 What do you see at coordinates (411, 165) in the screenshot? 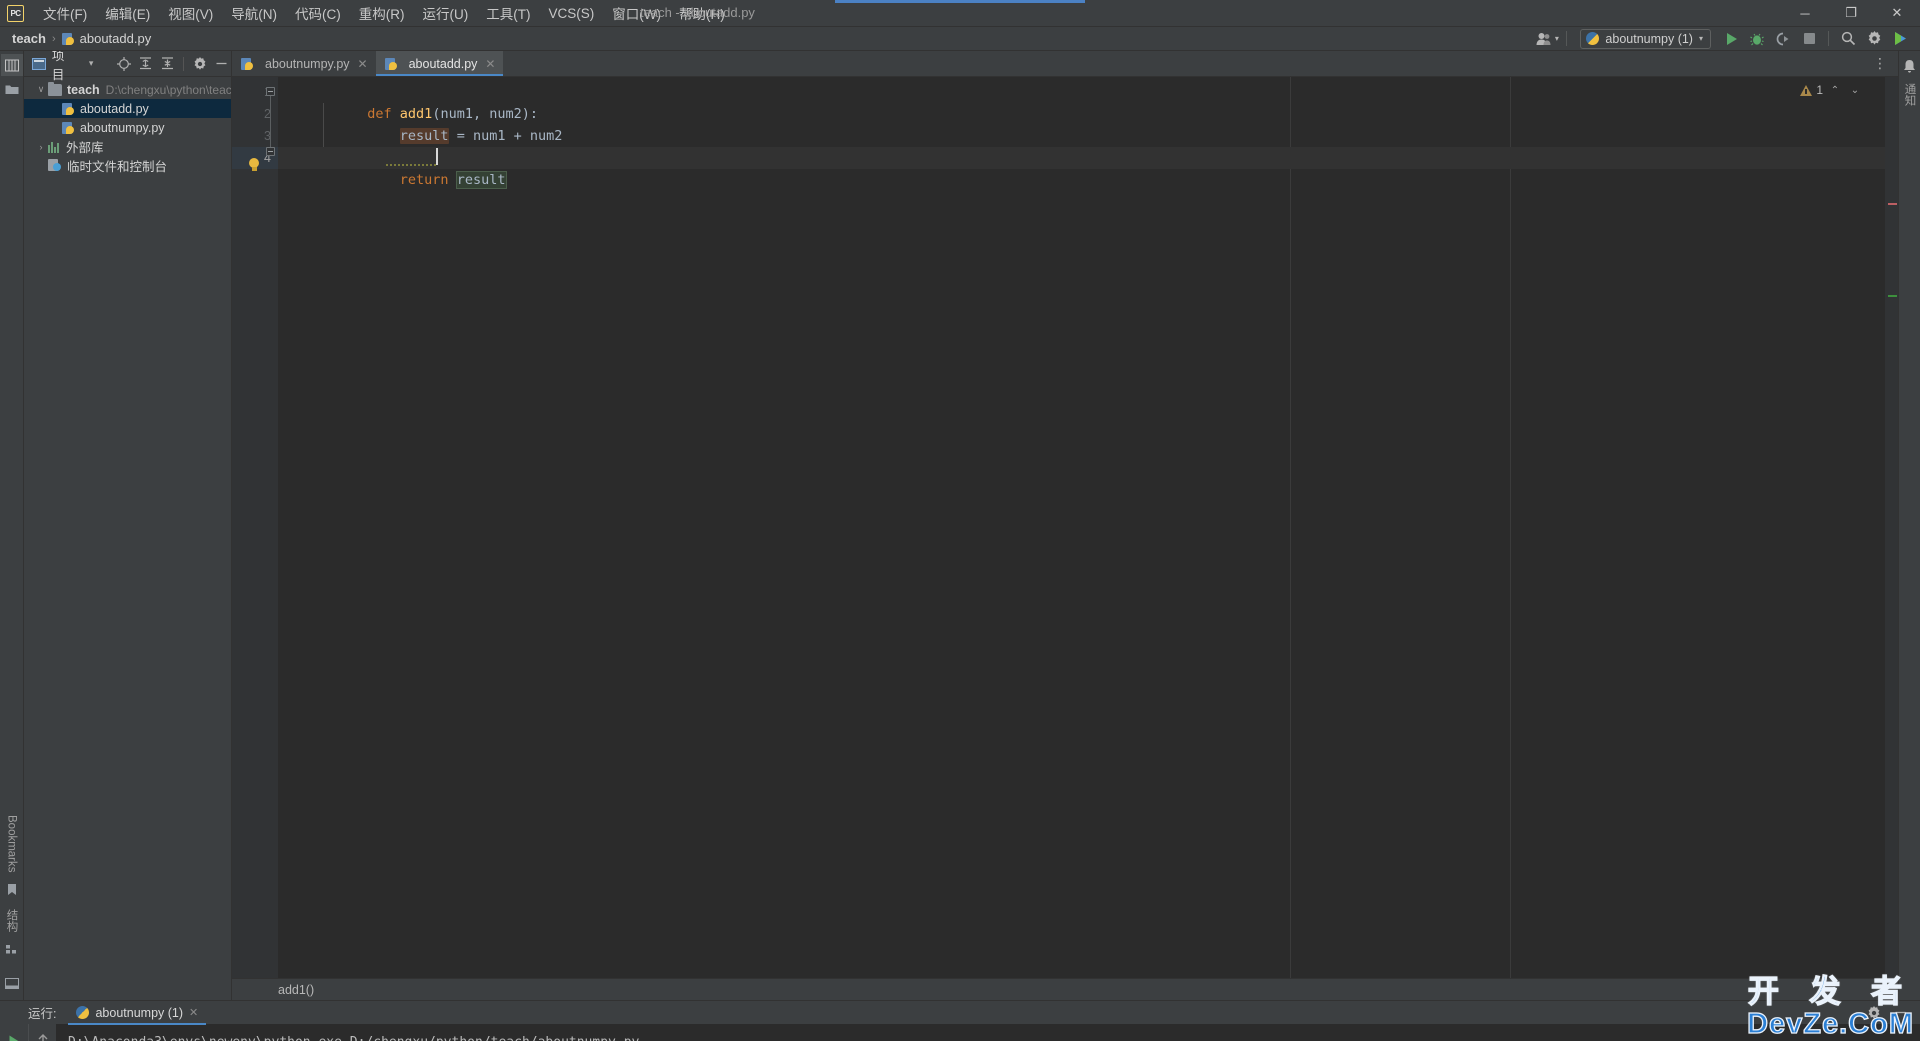
I see `inspection-squiggle` at bounding box center [411, 165].